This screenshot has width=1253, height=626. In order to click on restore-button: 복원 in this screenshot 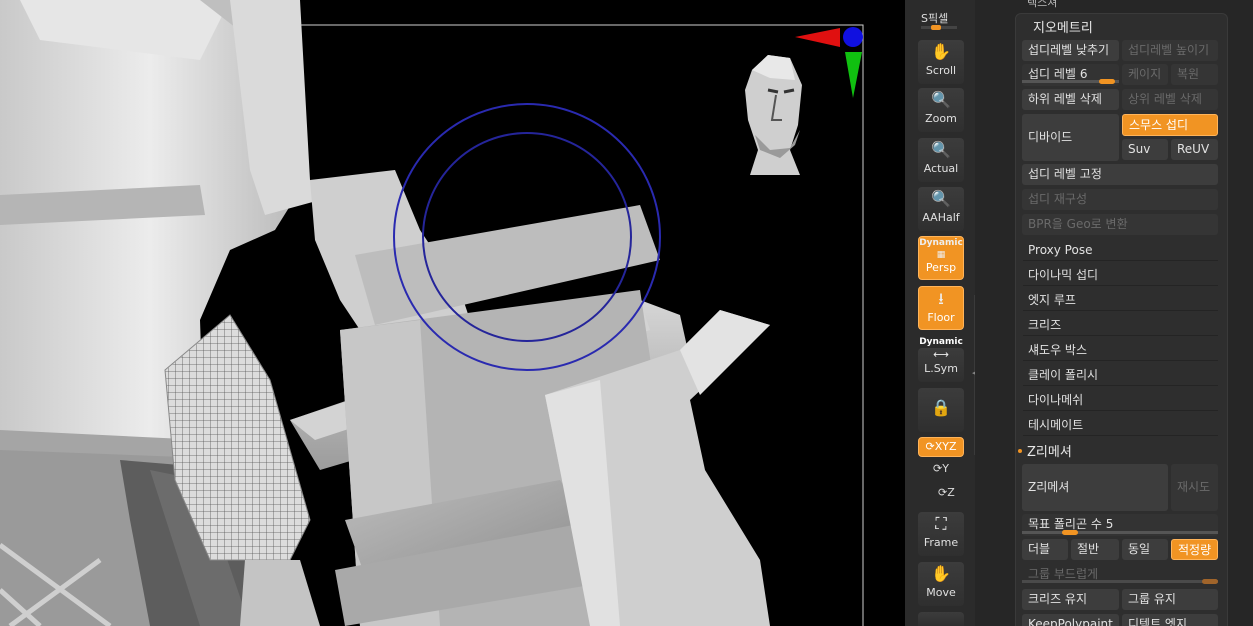, I will do `click(1194, 74)`.